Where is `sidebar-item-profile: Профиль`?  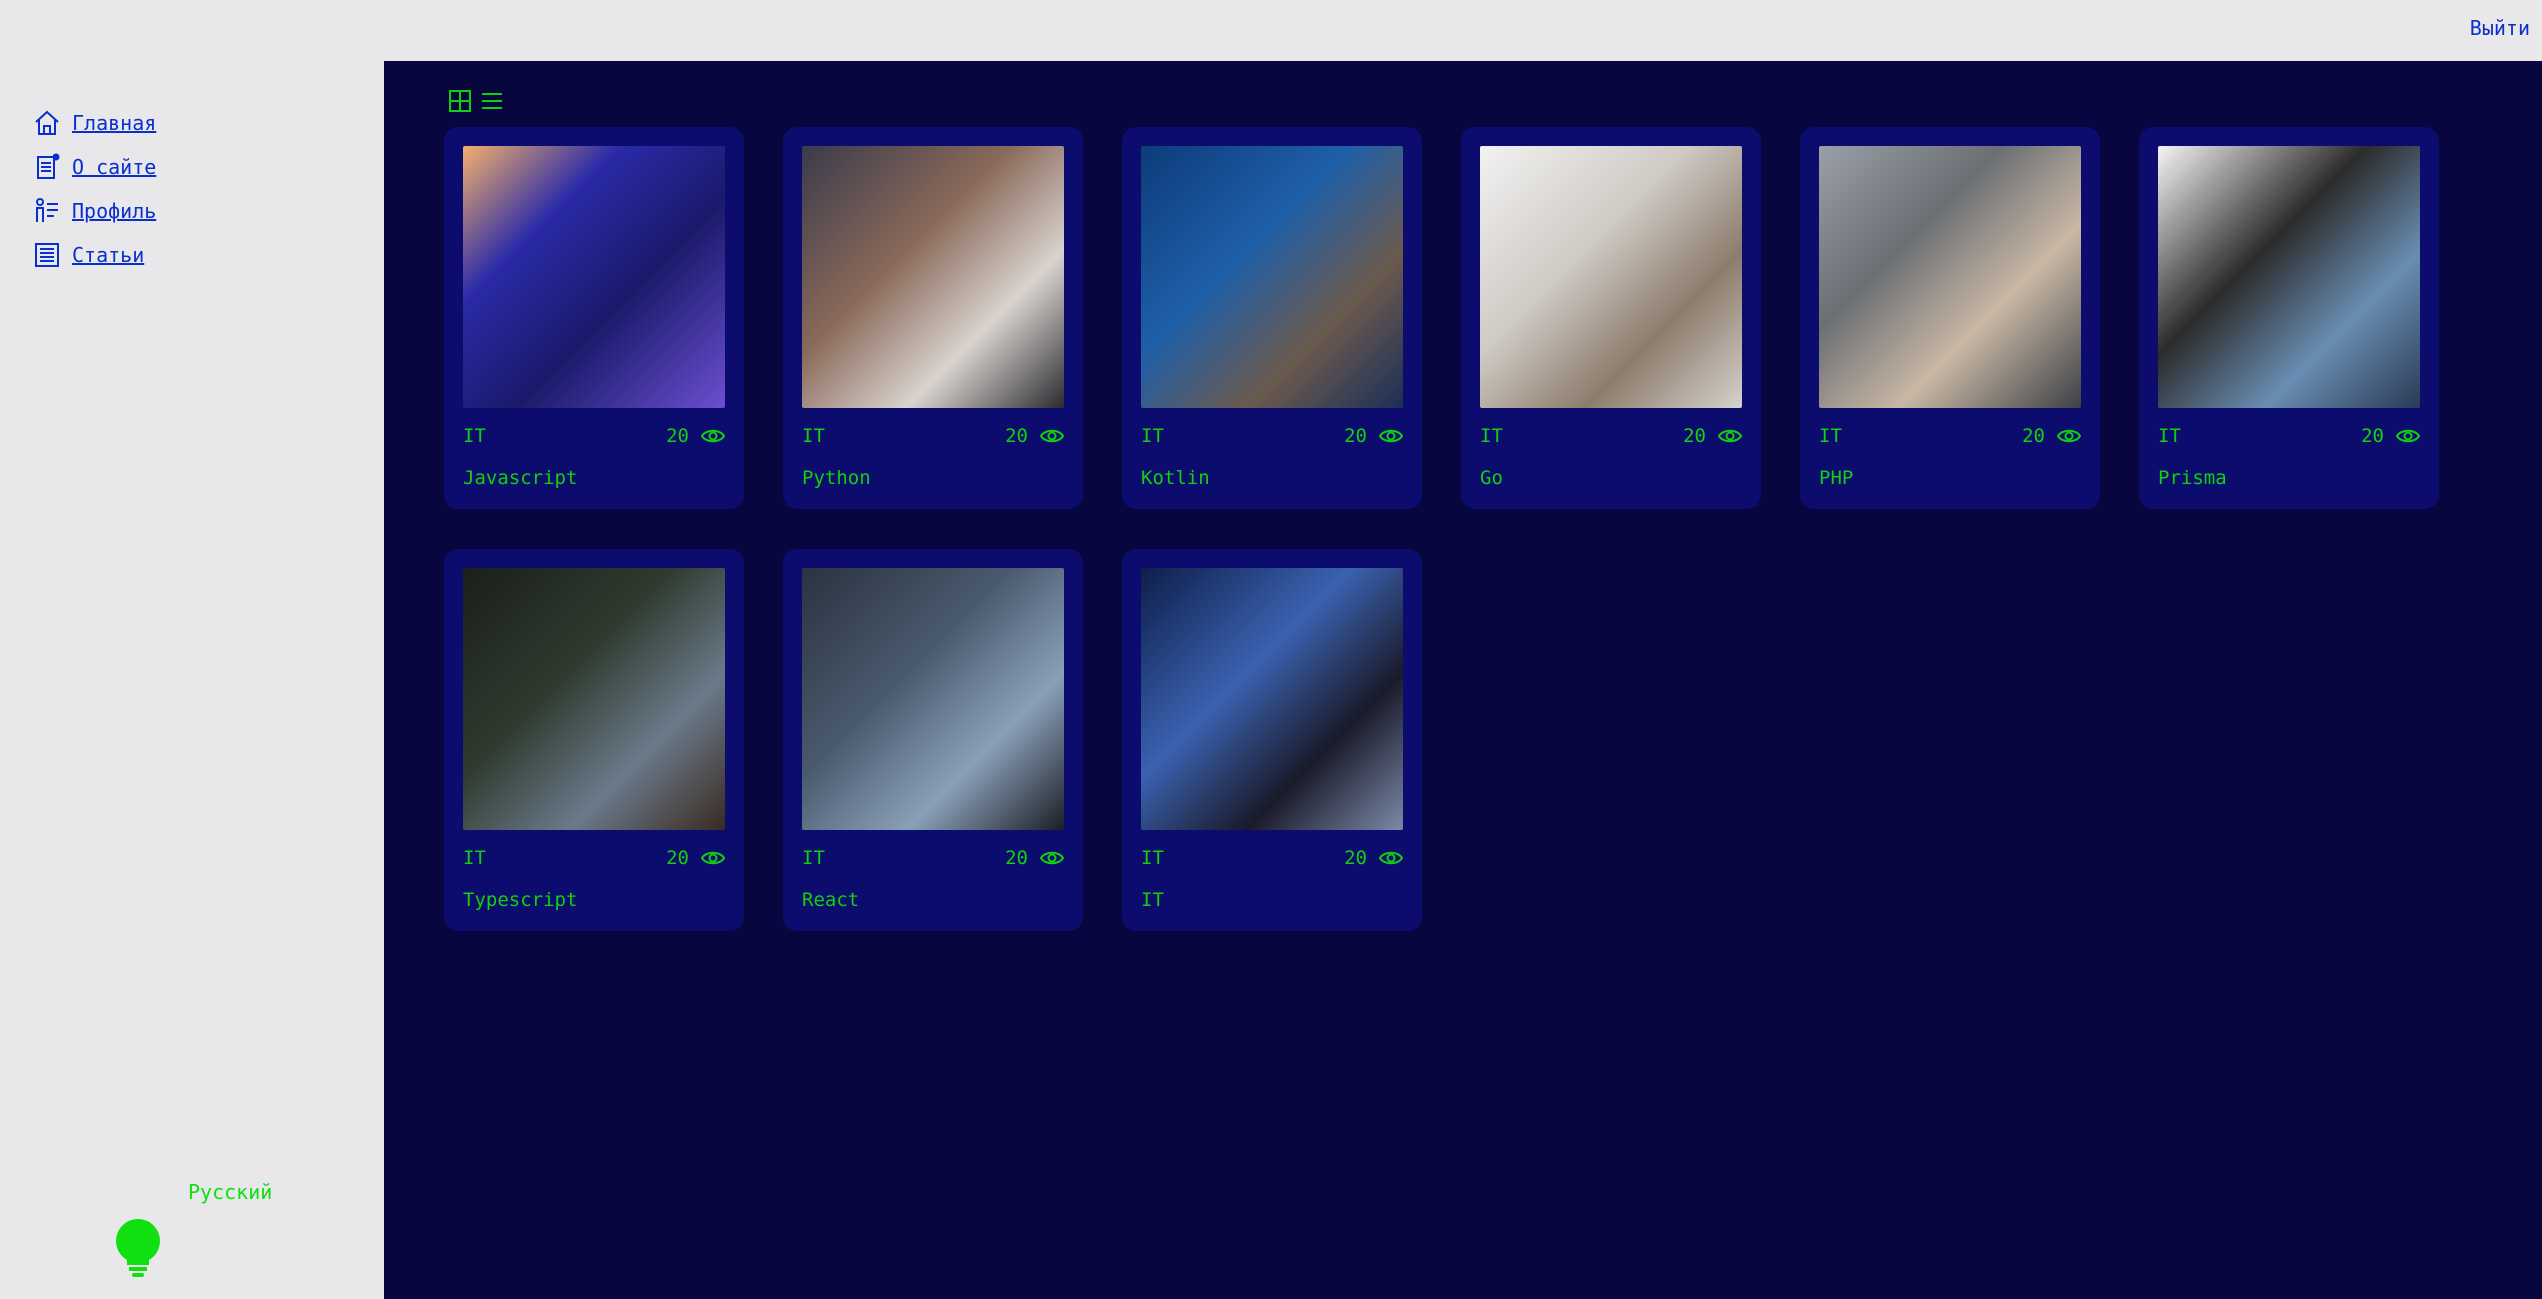
sidebar-item-profile: Профиль is located at coordinates (94, 211).